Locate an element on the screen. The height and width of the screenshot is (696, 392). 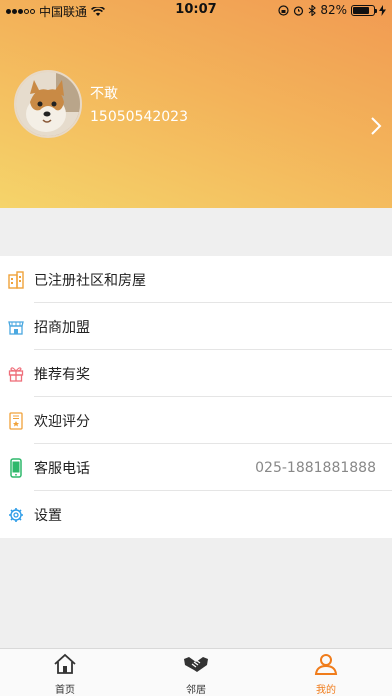
menu-item-referral-reward: 推荐有奖 is located at coordinates (196, 373).